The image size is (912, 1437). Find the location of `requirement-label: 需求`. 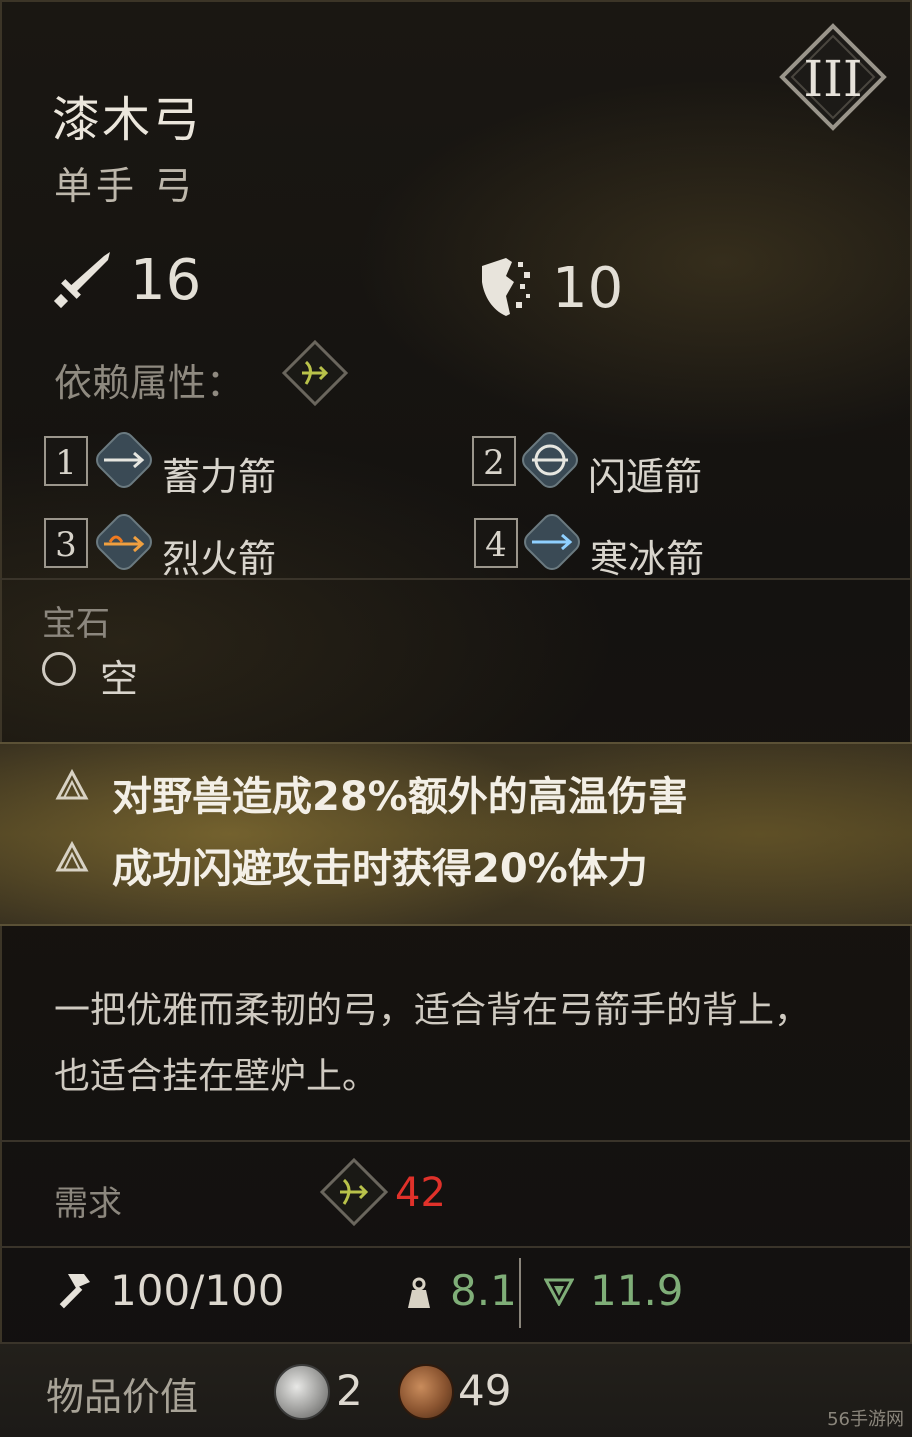

requirement-label: 需求 is located at coordinates (88, 1204).